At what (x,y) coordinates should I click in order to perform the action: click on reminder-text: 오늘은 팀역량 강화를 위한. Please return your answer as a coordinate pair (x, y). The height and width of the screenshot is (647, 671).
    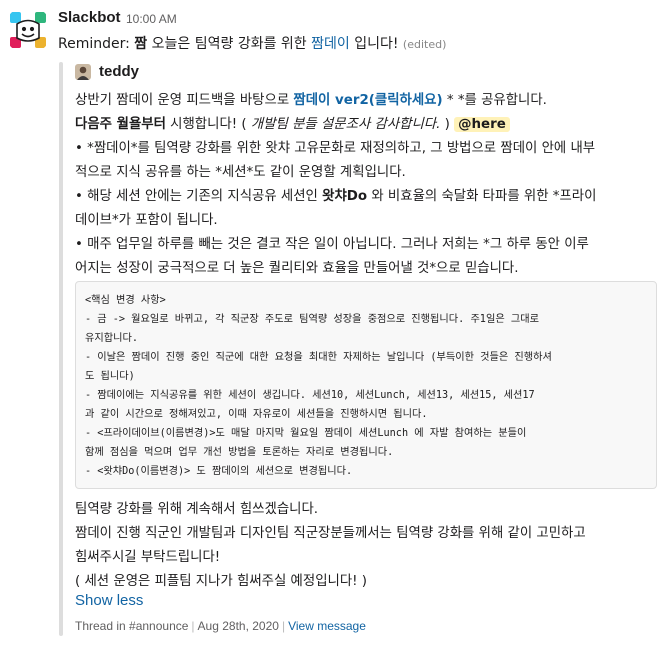
    Looking at the image, I should click on (229, 44).